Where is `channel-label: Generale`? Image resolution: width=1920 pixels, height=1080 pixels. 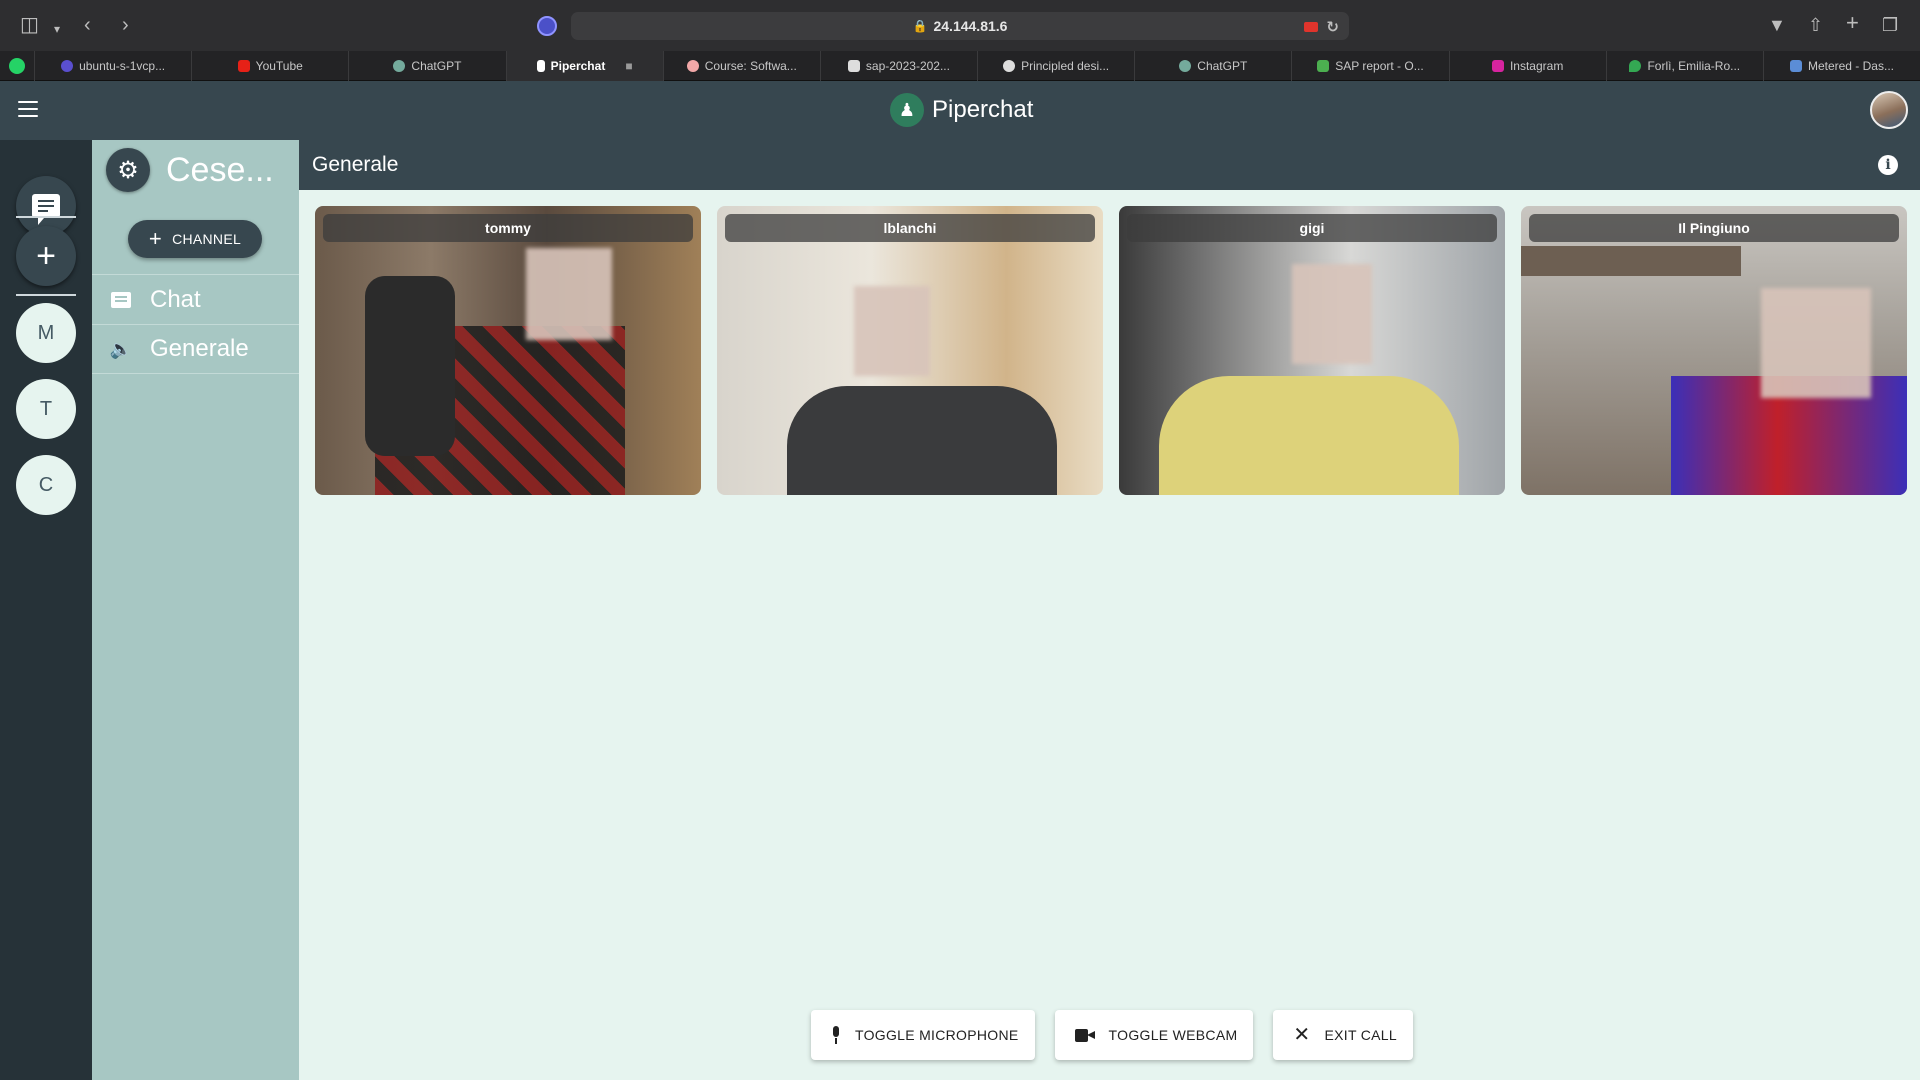 channel-label: Generale is located at coordinates (199, 348).